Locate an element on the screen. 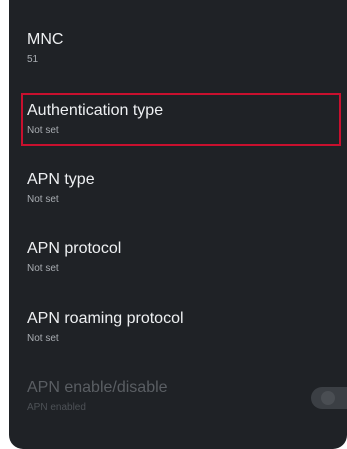  apn-enable-toggle is located at coordinates (329, 398).